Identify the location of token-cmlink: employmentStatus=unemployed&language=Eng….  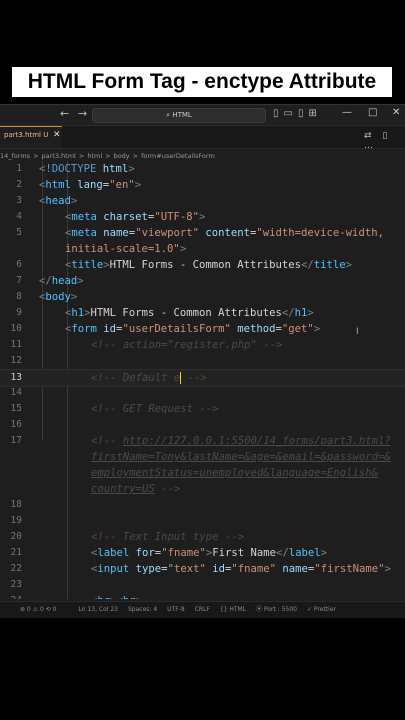
(235, 473).